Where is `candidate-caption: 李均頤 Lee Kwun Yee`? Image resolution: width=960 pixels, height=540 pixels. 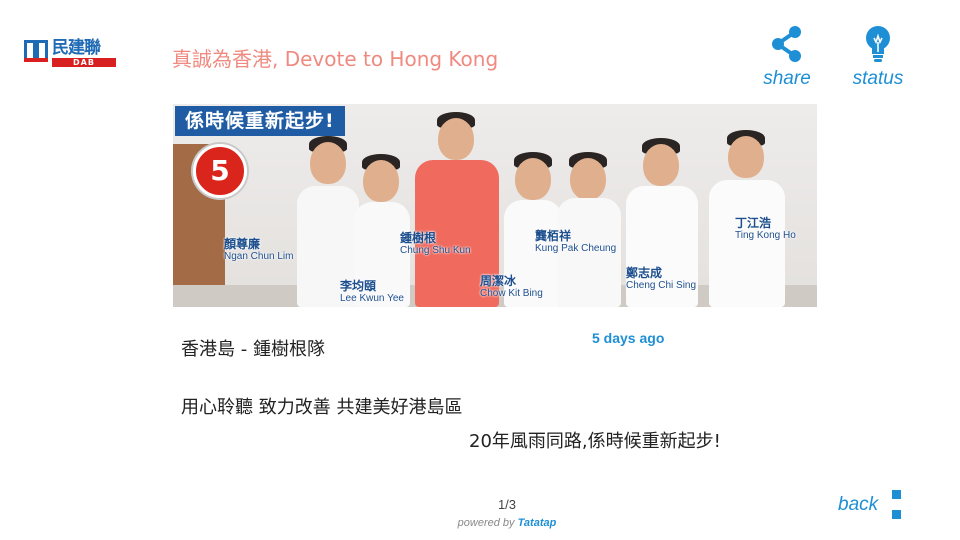
candidate-caption: 李均頤 Lee Kwun Yee is located at coordinates (372, 292).